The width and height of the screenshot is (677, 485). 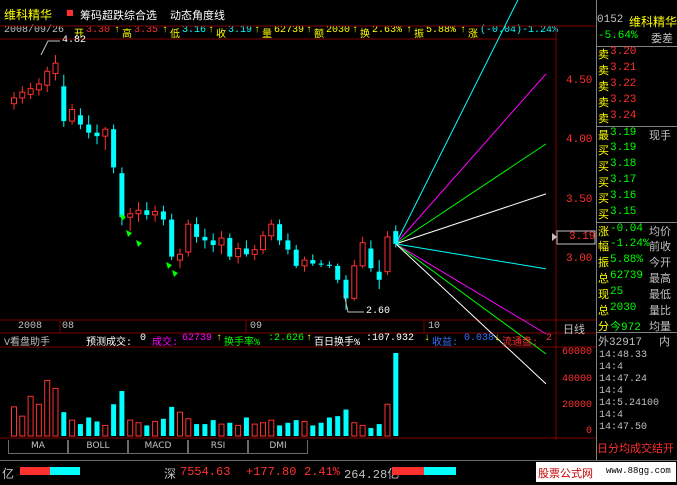 What do you see at coordinates (660, 294) in the screenshot?
I see `stat-tail: 最低` at bounding box center [660, 294].